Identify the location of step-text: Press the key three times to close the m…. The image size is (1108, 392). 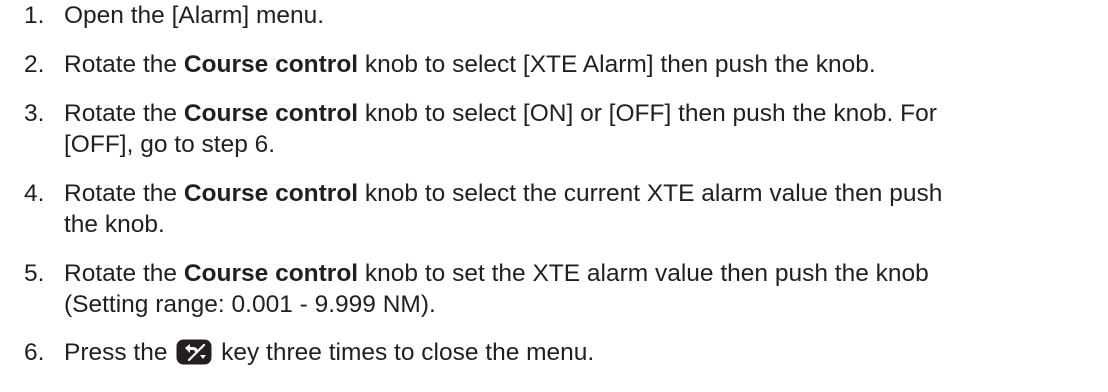
(329, 352).